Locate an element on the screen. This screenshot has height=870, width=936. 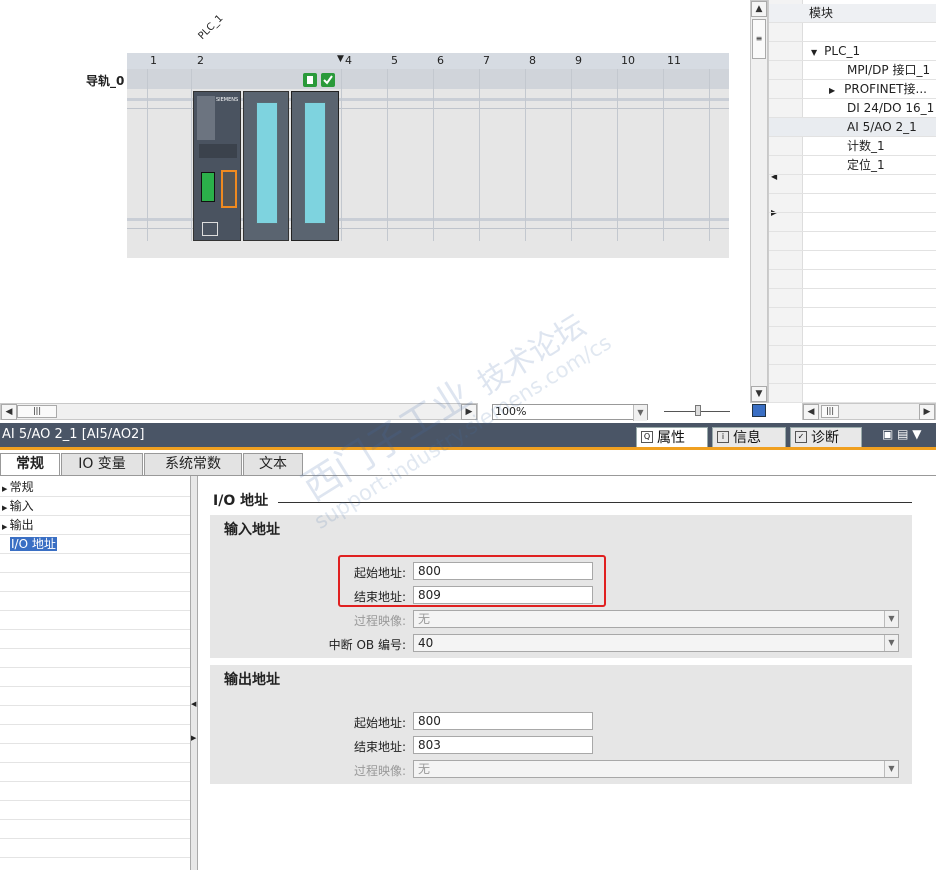
window-controls: ▣ ▤ ▼ is located at coordinates (902, 434).